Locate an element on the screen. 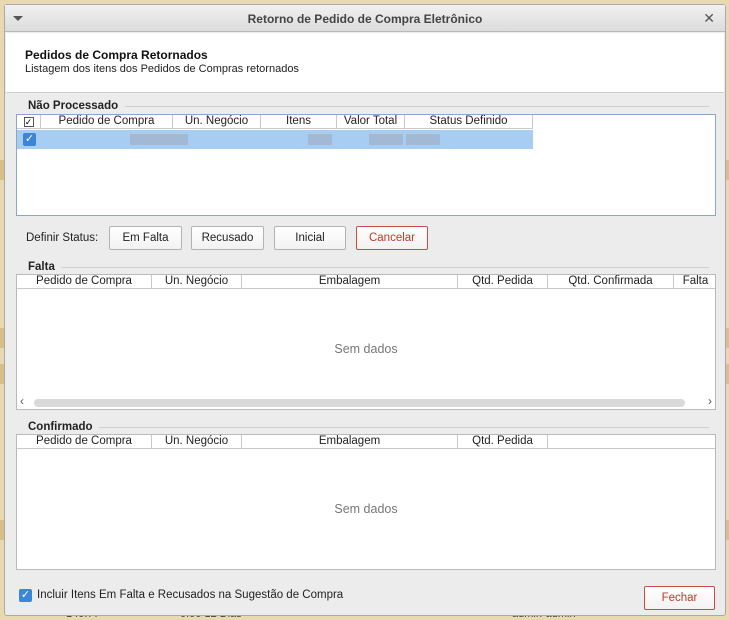  column-header: Falta is located at coordinates (694, 282).